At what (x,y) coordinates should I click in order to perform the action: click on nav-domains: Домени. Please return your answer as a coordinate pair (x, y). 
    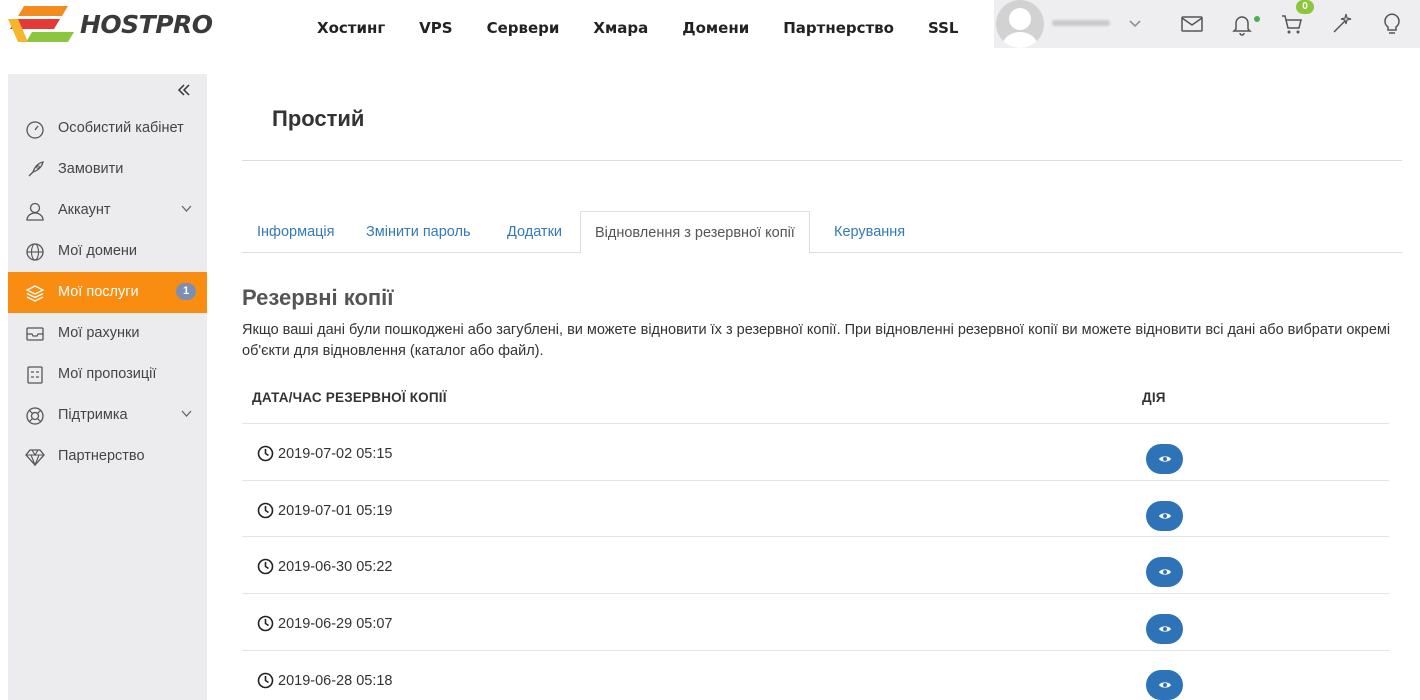
    Looking at the image, I should click on (715, 28).